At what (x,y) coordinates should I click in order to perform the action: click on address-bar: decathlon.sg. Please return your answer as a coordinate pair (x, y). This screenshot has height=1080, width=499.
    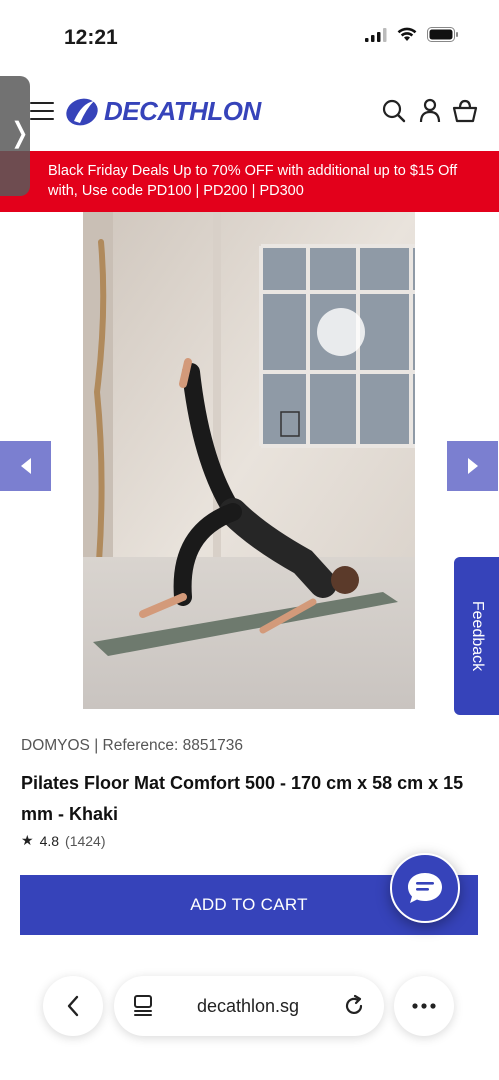
    Looking at the image, I should click on (249, 1006).